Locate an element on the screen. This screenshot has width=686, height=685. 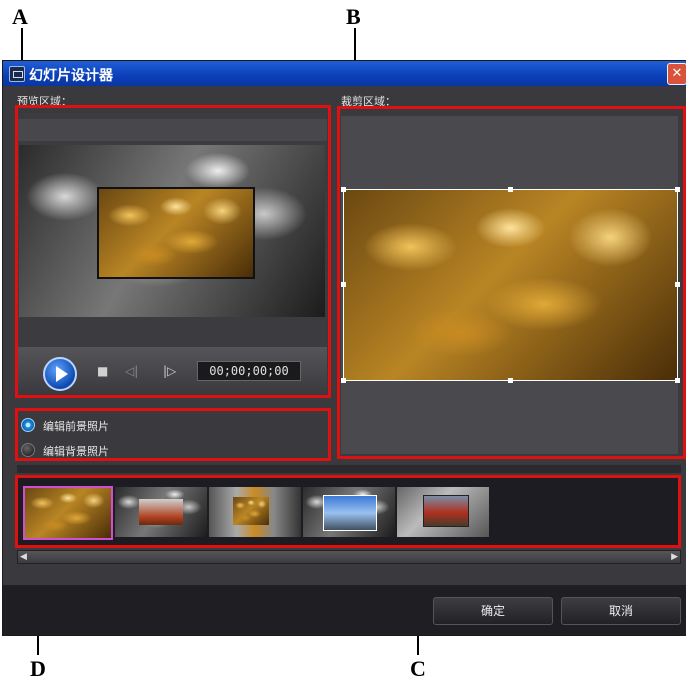
ok-button: 确定 is located at coordinates (493, 611).